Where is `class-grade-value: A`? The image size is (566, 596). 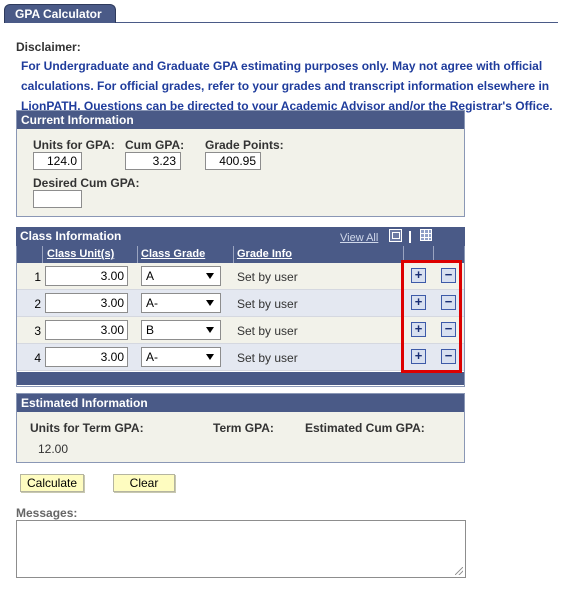 class-grade-value: A is located at coordinates (150, 276).